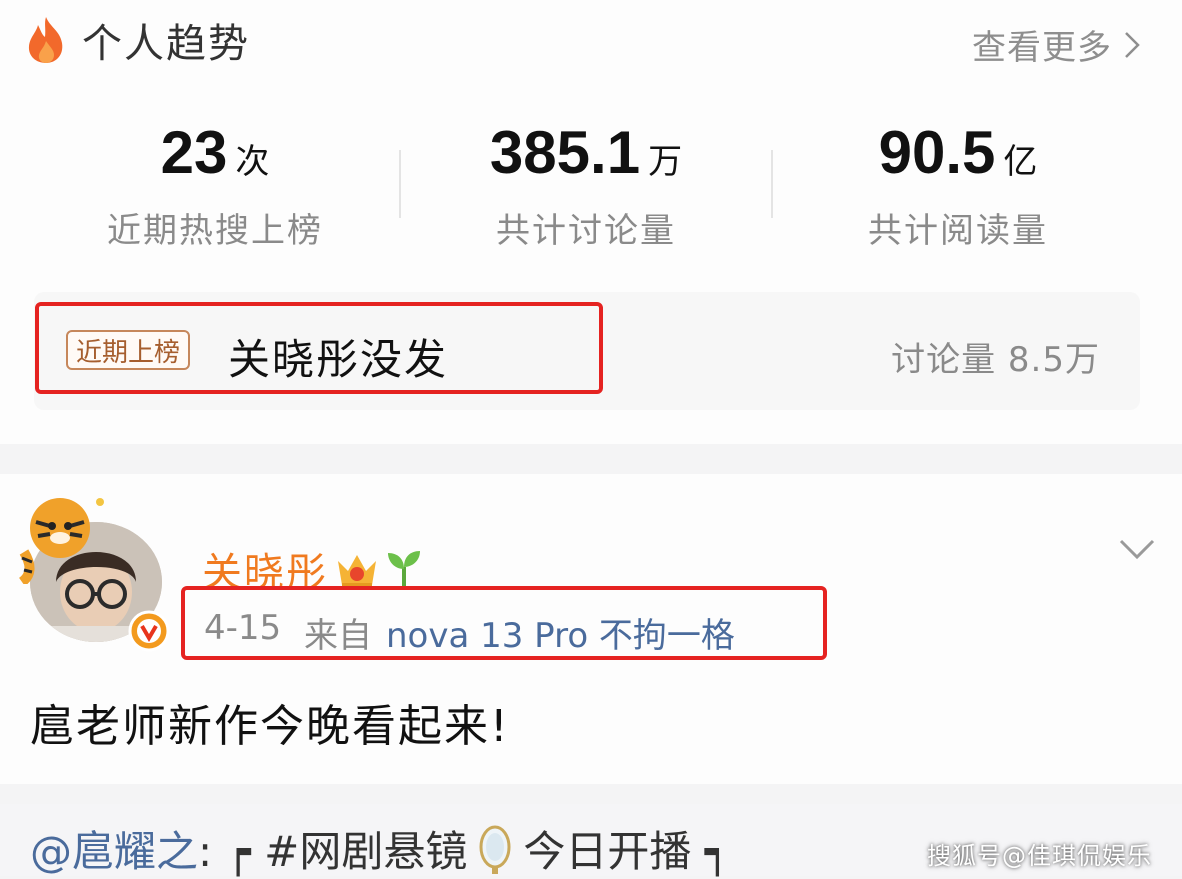 This screenshot has height=879, width=1182. What do you see at coordinates (114, 848) in the screenshot?
I see `mention-link: @扈耀之` at bounding box center [114, 848].